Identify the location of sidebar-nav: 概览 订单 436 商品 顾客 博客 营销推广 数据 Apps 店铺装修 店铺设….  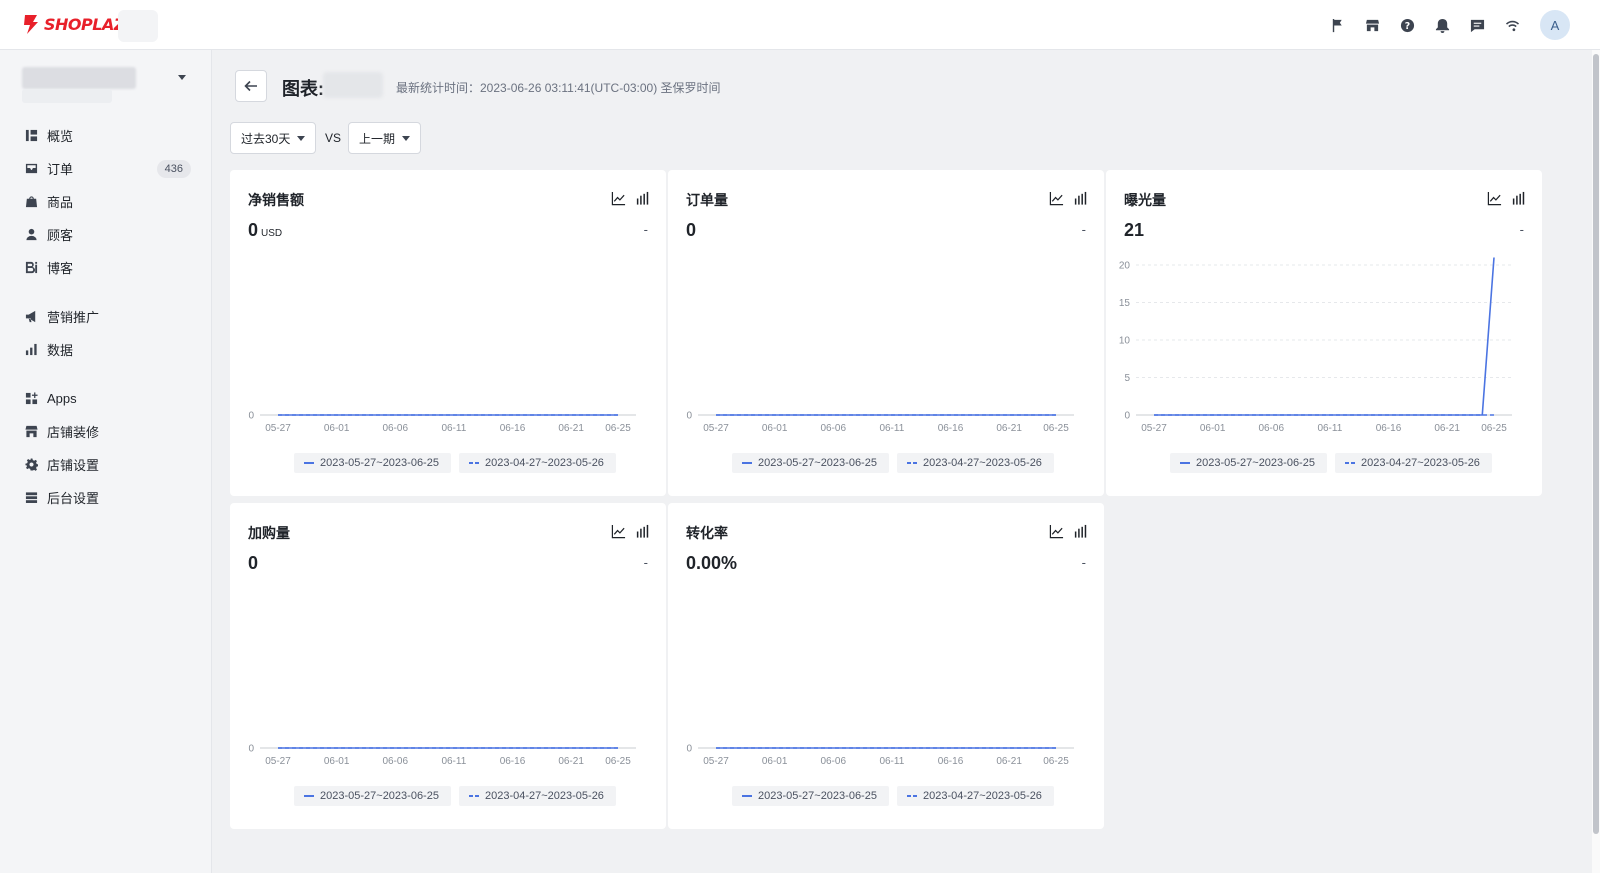
(106, 316).